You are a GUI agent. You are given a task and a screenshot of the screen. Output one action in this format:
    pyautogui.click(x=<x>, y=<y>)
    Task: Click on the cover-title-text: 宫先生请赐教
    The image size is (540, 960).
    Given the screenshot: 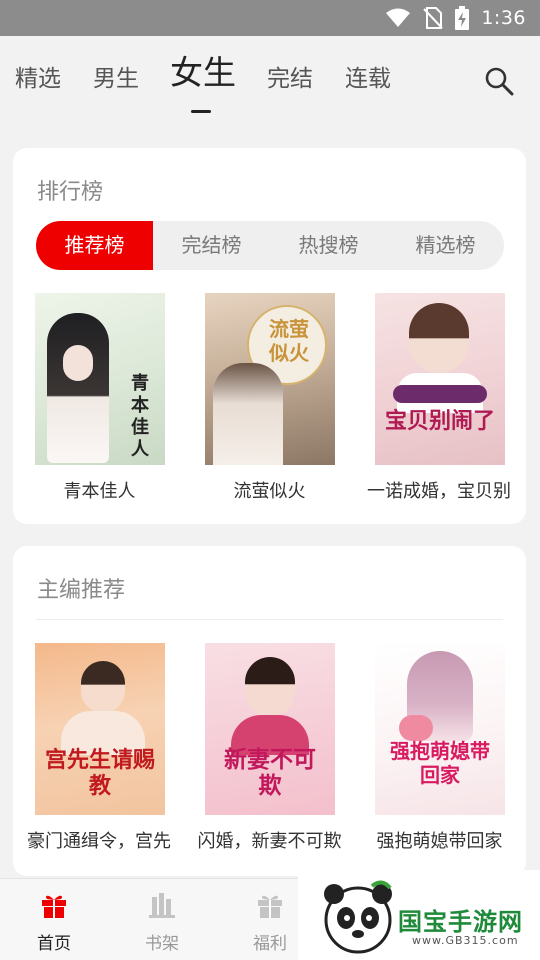 What is the action you would take?
    pyautogui.click(x=100, y=773)
    